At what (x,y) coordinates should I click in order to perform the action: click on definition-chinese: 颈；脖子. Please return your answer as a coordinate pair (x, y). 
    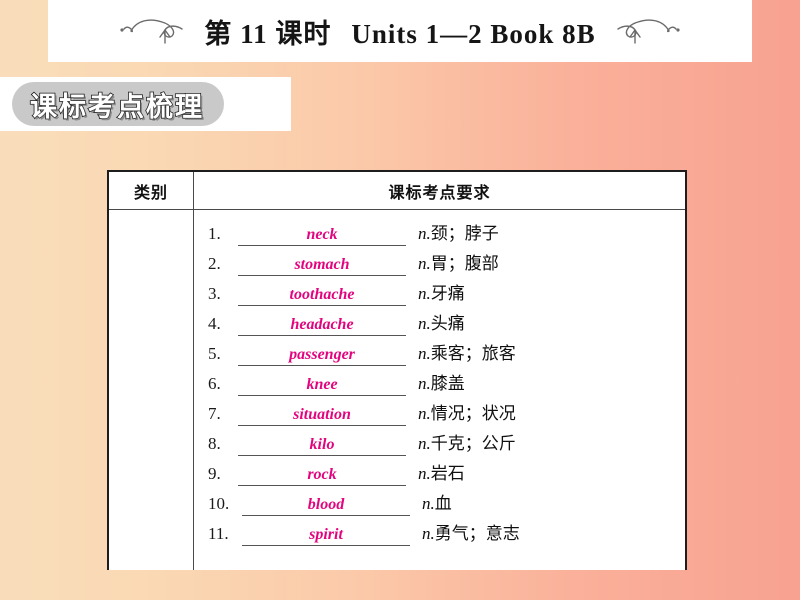
    Looking at the image, I should click on (464, 233).